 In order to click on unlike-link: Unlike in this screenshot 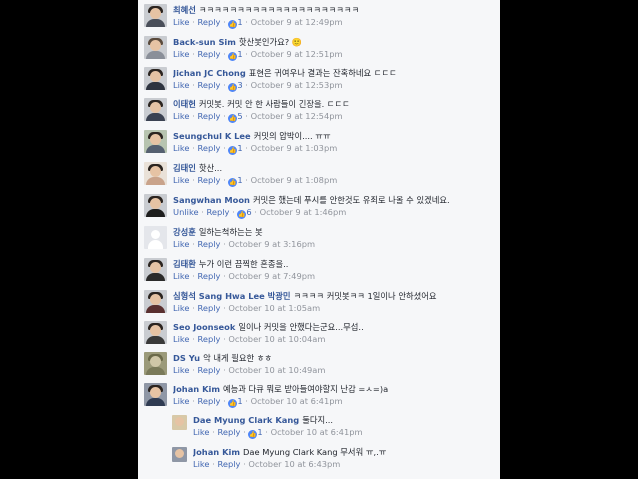, I will do `click(186, 212)`.